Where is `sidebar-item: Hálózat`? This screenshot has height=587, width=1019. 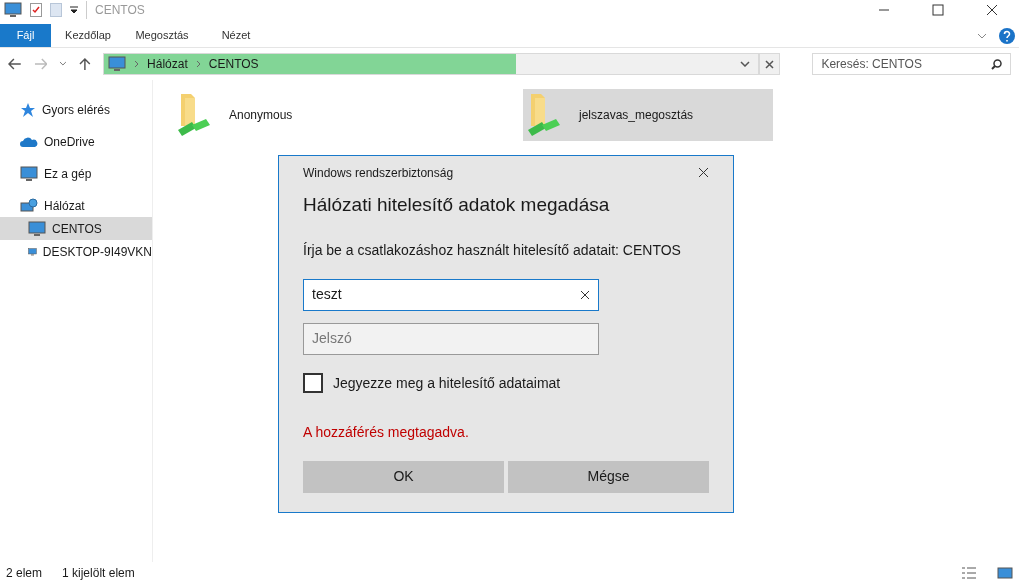
sidebar-item: Hálózat is located at coordinates (76, 205).